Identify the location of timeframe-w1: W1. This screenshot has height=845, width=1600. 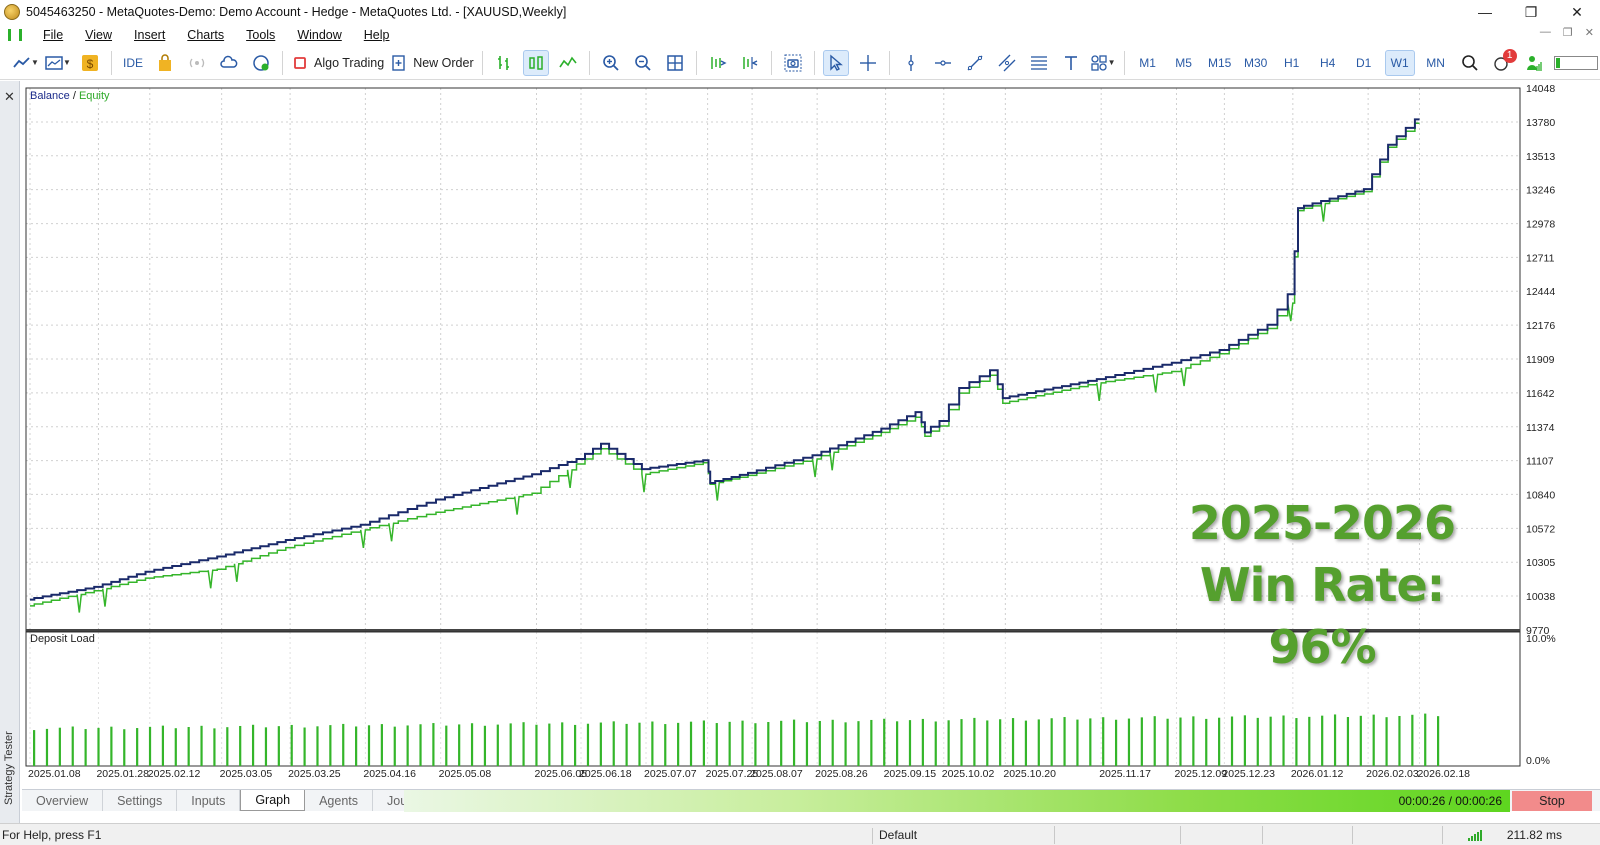
(1399, 62).